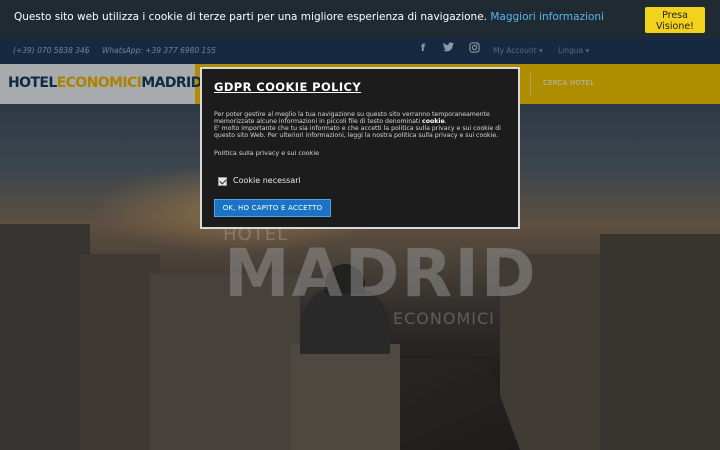 The height and width of the screenshot is (450, 720). Describe the element at coordinates (547, 17) in the screenshot. I see `more-info-link: Maggiori informazioni` at that location.